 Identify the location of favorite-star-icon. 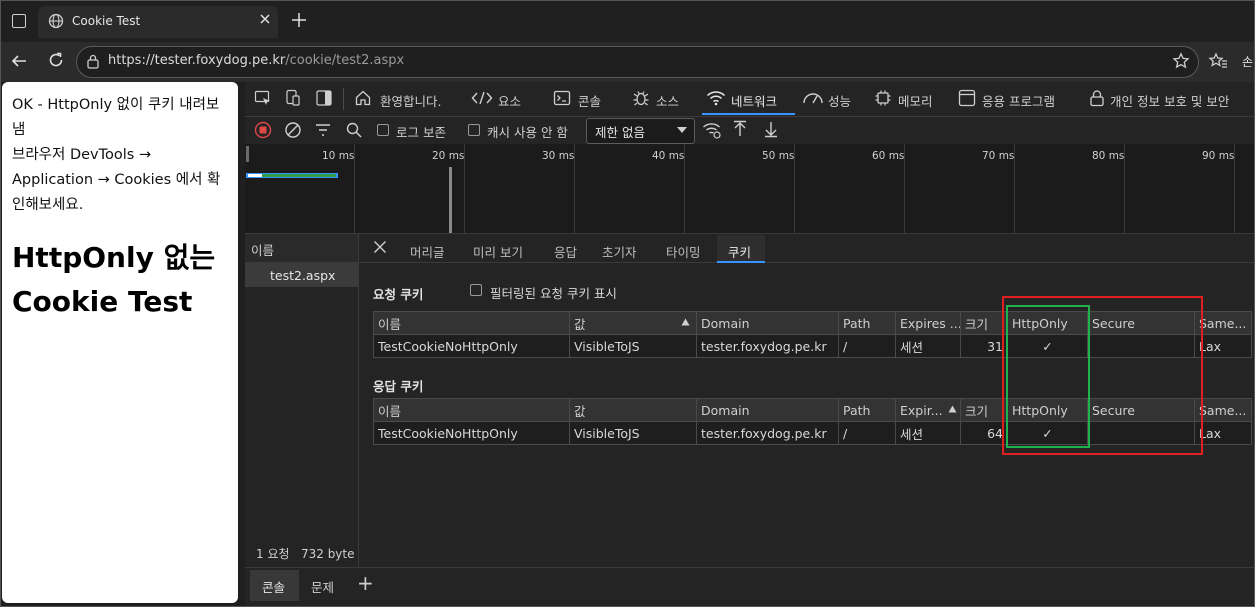
(1181, 61).